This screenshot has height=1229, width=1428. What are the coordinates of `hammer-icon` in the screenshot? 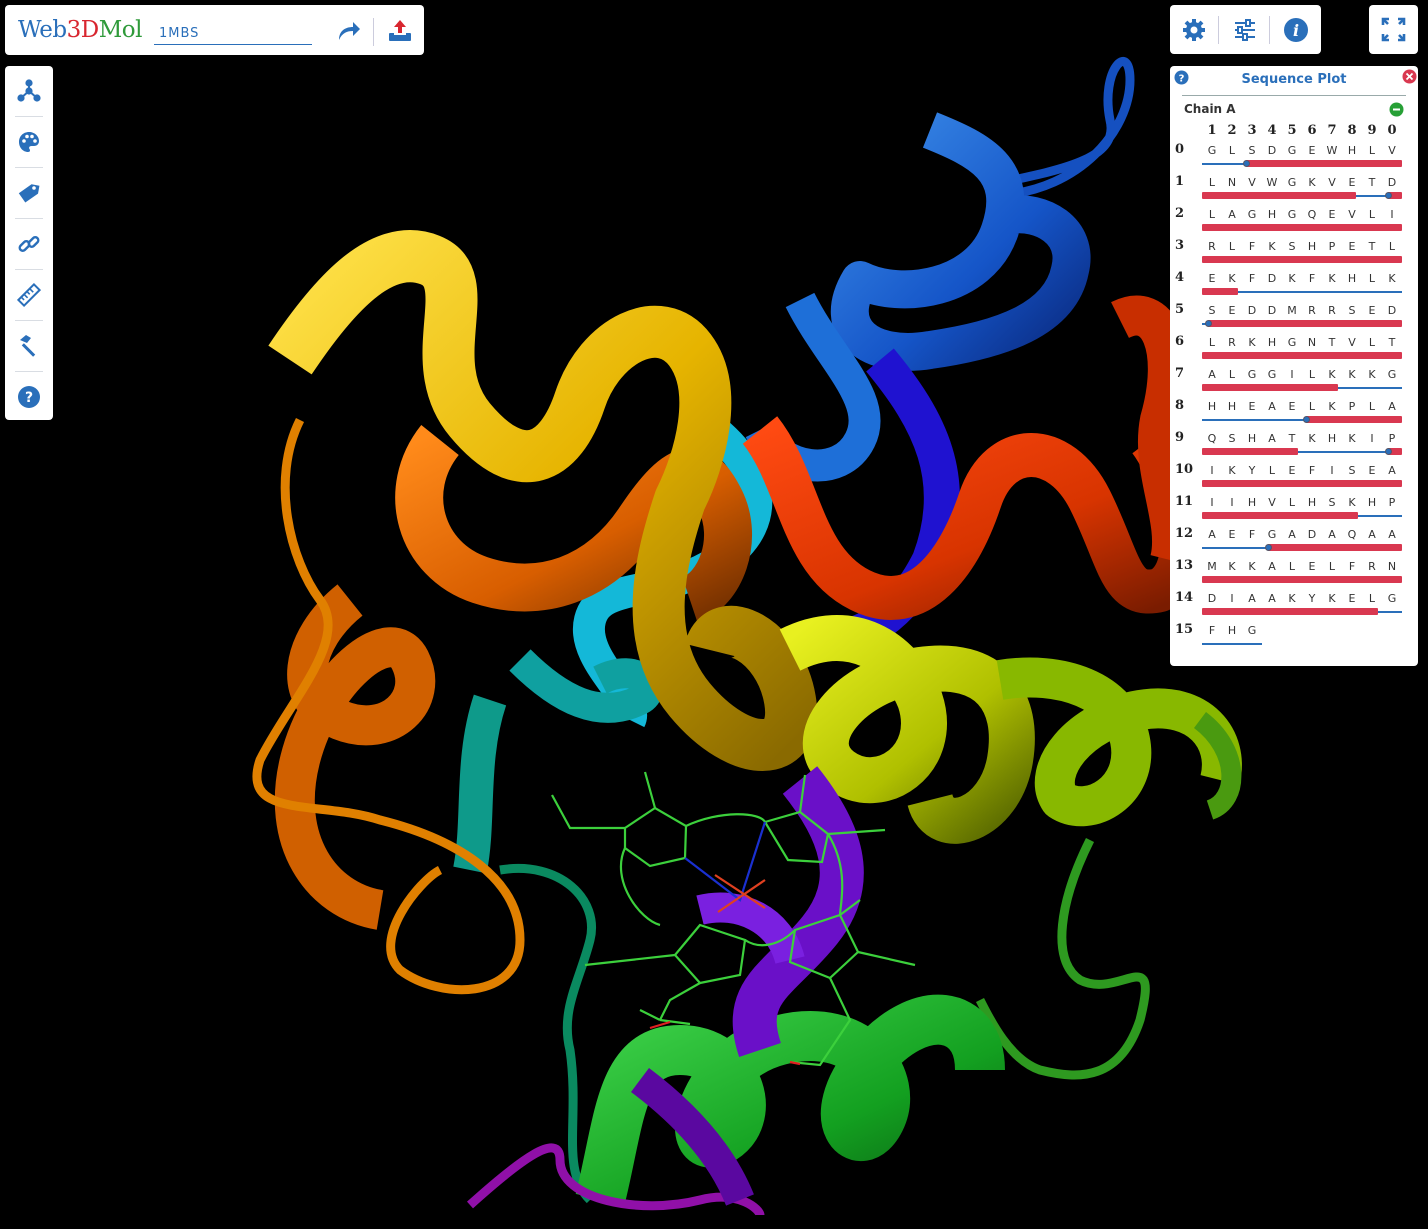 It's located at (29, 346).